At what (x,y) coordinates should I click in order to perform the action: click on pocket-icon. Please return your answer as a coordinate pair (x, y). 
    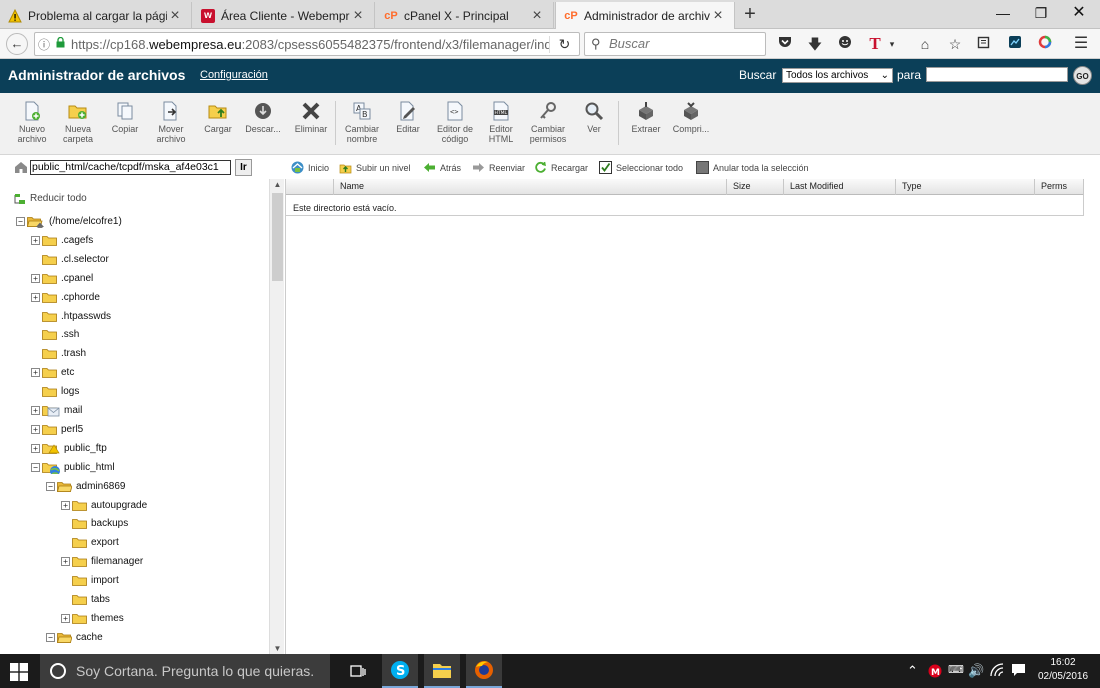
    Looking at the image, I should click on (785, 44).